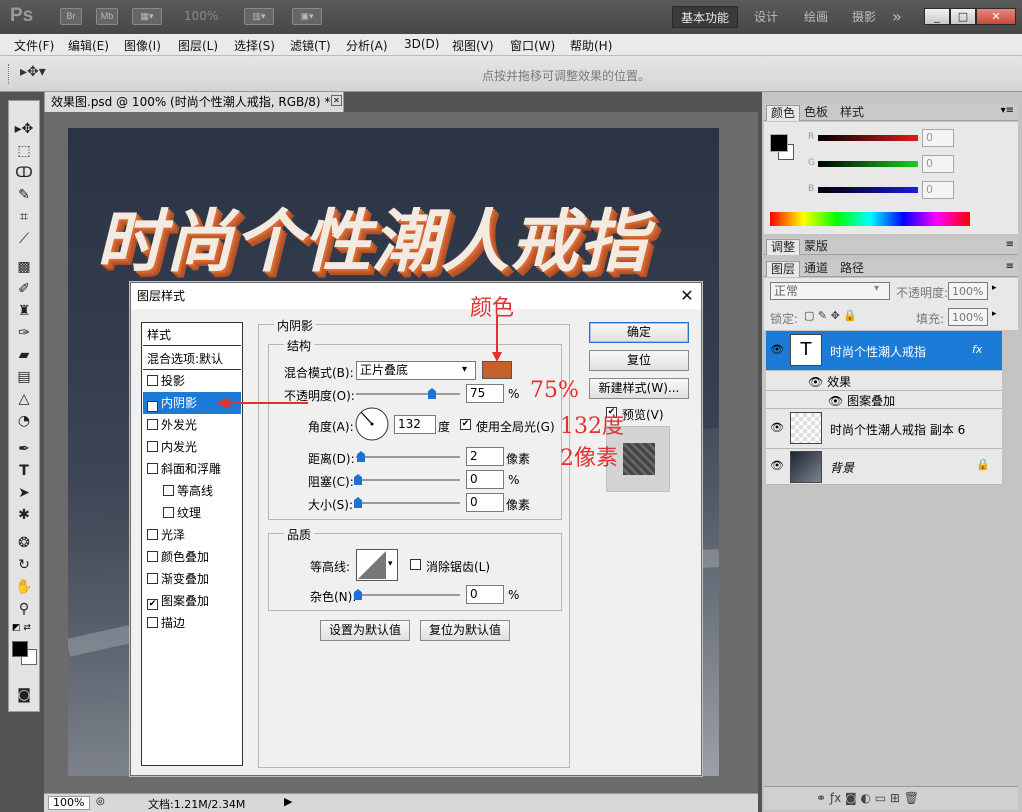 The height and width of the screenshot is (812, 1022). Describe the element at coordinates (367, 45) in the screenshot. I see `menu-analysis: 分析(A)` at that location.